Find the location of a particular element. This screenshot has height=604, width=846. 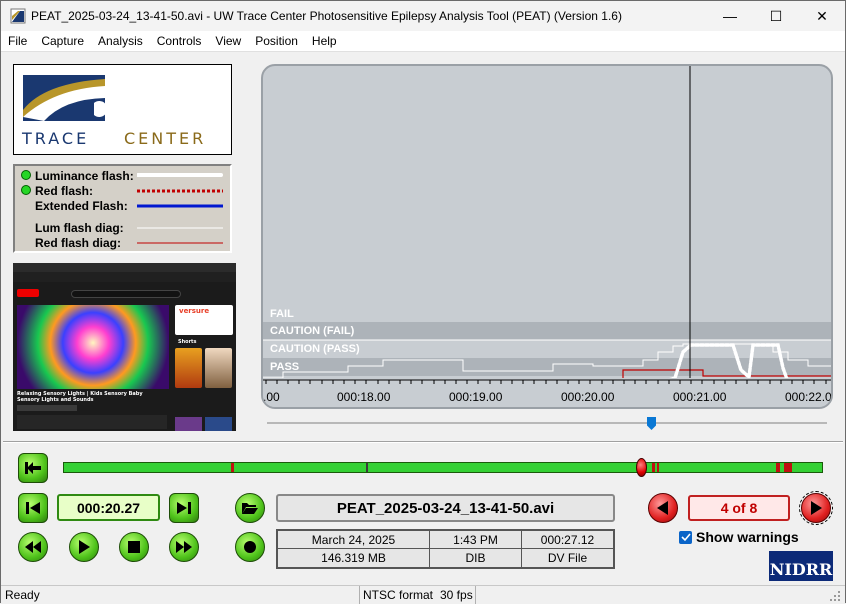

arrow-left-icon is located at coordinates (662, 508).